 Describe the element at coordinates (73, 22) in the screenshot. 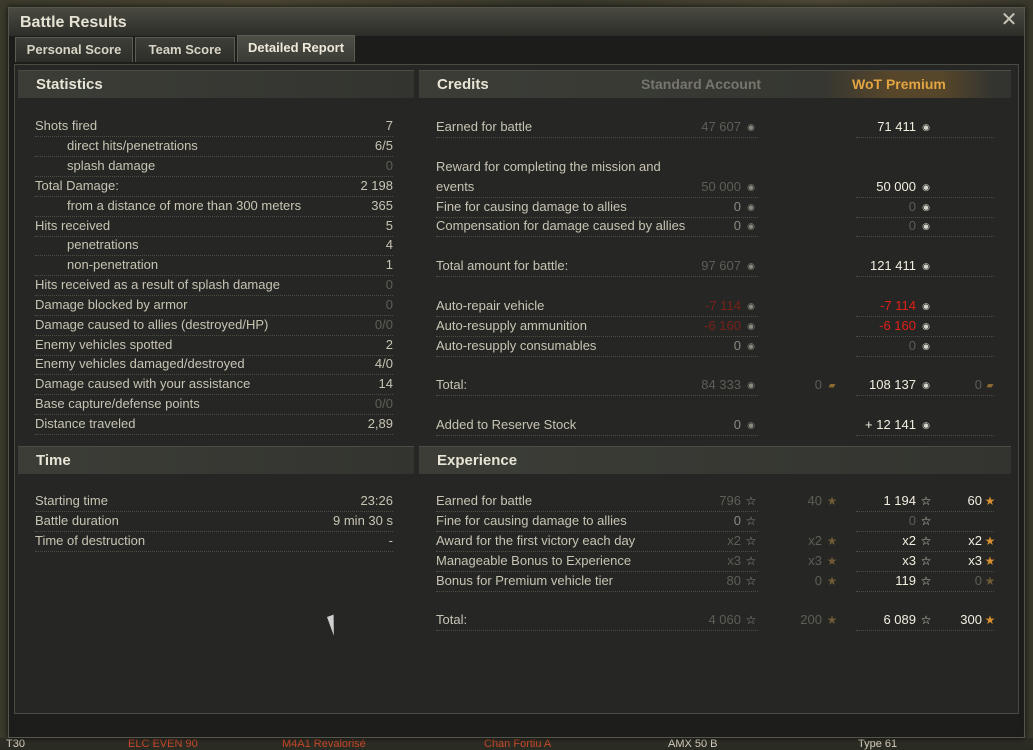

I see `window-title: Battle Results` at that location.